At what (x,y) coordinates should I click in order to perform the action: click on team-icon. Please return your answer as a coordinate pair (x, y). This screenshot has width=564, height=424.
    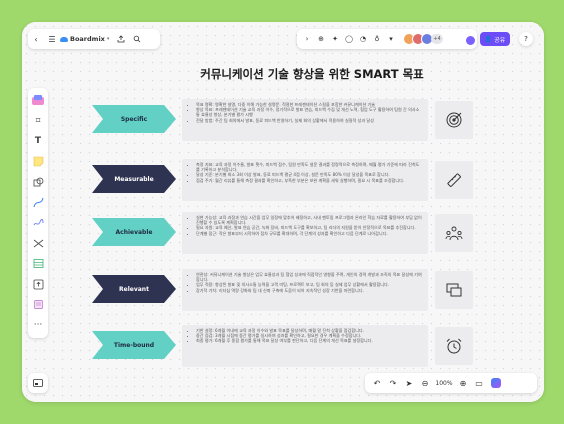
    Looking at the image, I should click on (454, 233).